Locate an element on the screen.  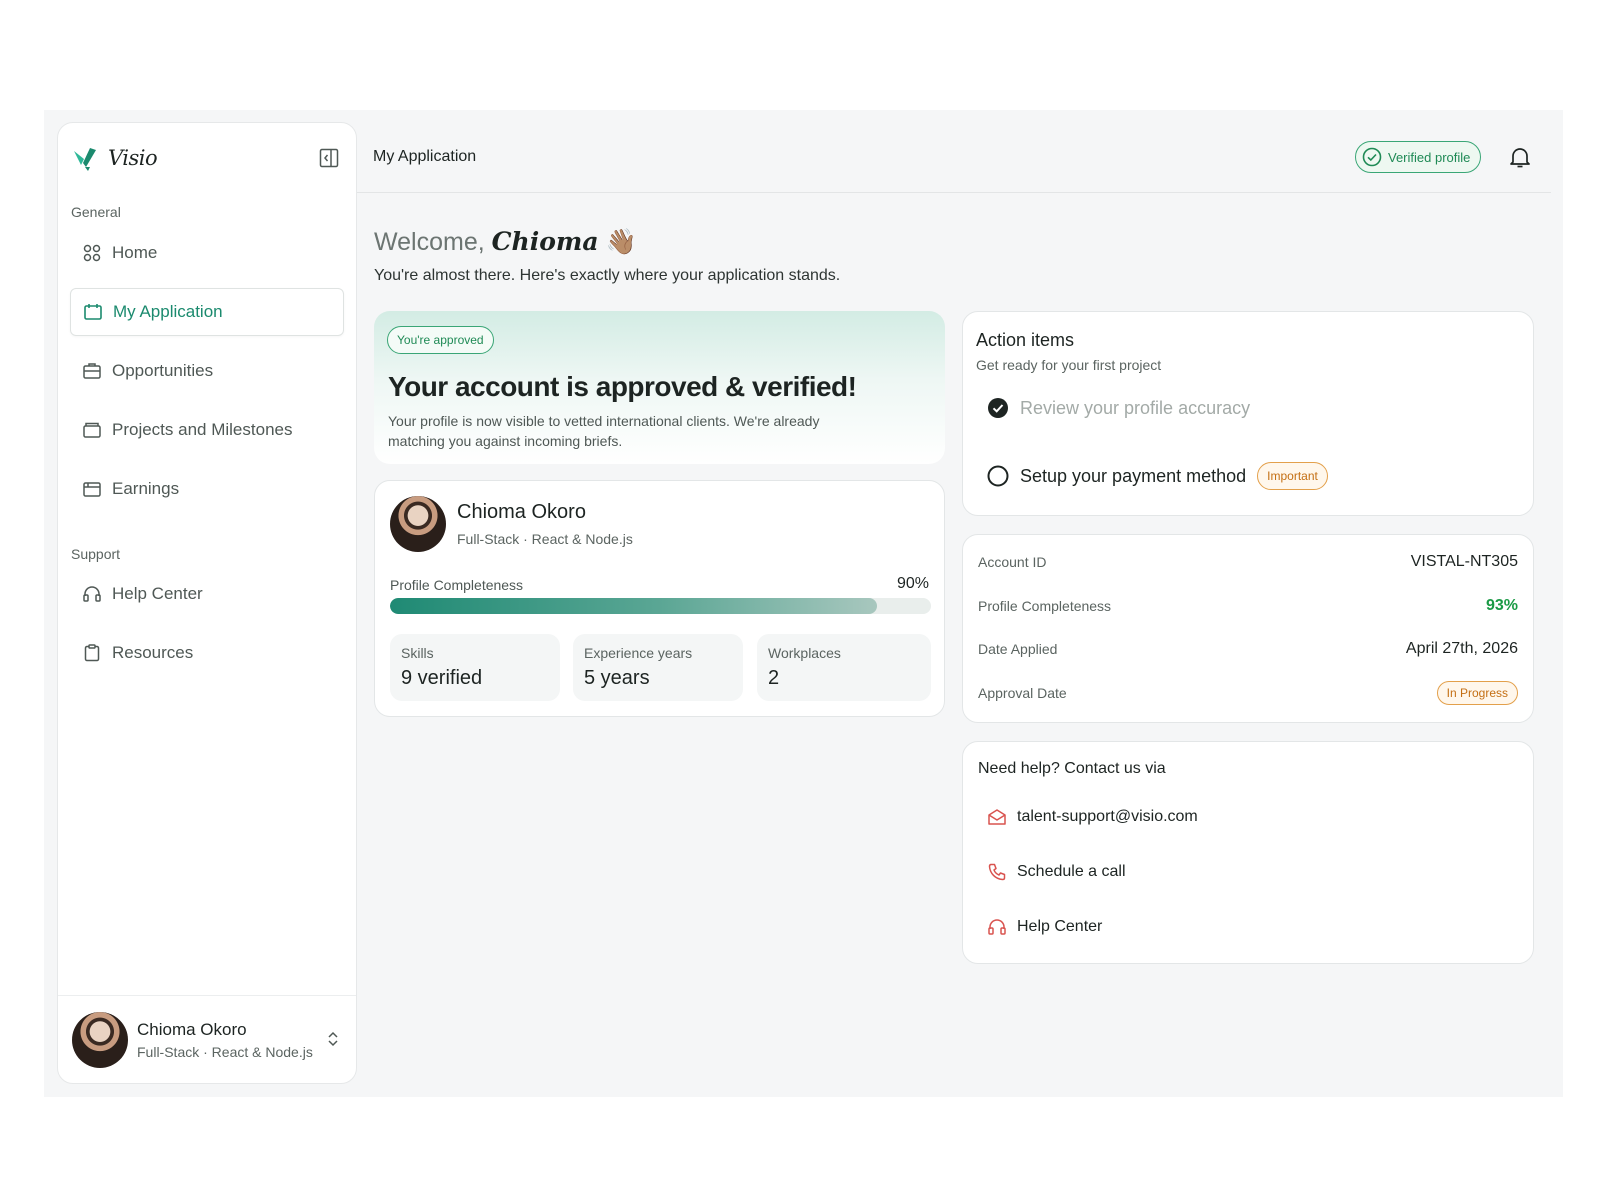
user-name: Chioma Okoro is located at coordinates (192, 1029).